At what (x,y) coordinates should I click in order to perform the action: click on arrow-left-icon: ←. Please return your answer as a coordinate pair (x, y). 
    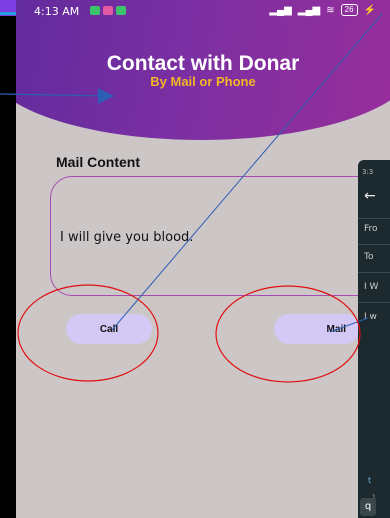
    Looking at the image, I should click on (370, 196).